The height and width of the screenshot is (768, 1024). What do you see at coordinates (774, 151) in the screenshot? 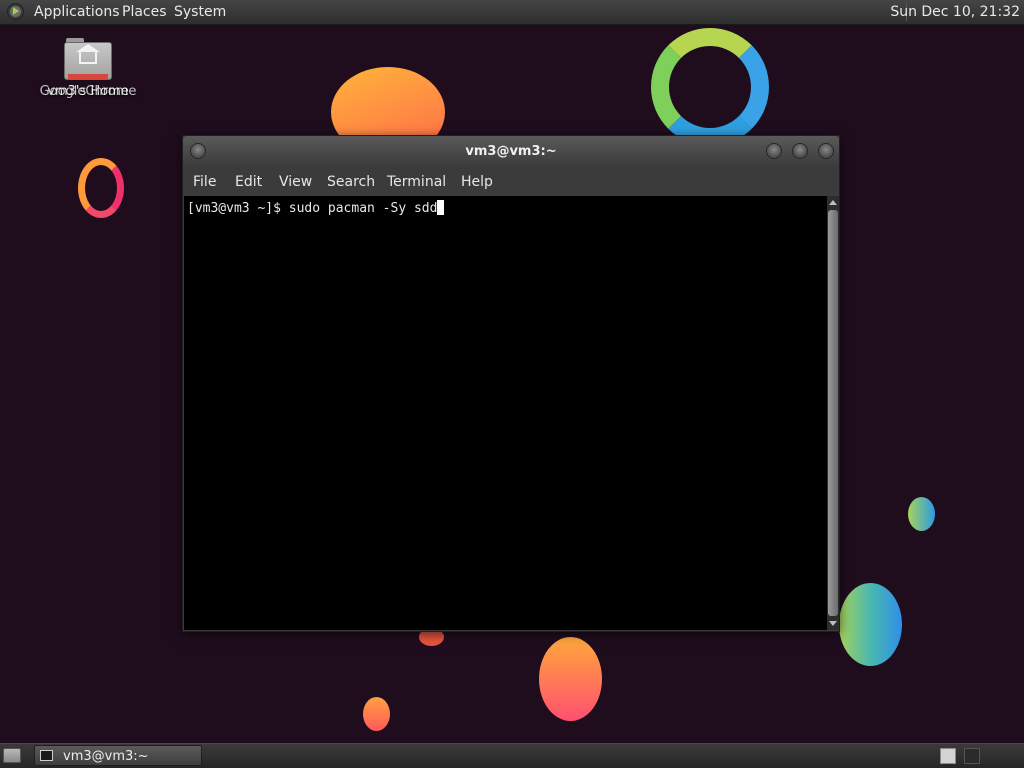
I see `minimize-icon` at bounding box center [774, 151].